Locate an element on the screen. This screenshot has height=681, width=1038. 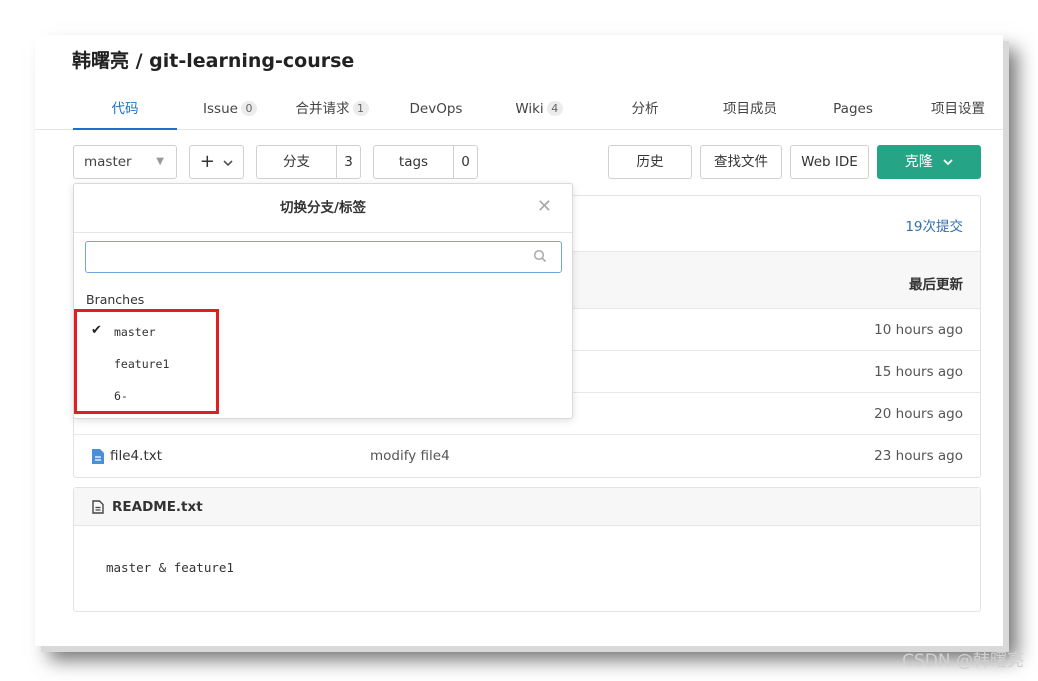
tab-wiki: Wiki 4 is located at coordinates (539, 110).